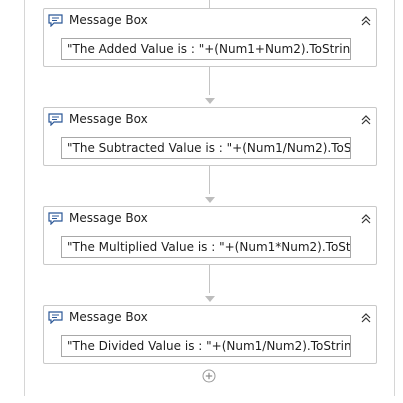 The width and height of the screenshot is (403, 403). What do you see at coordinates (209, 376) in the screenshot?
I see `add-activity-icon` at bounding box center [209, 376].